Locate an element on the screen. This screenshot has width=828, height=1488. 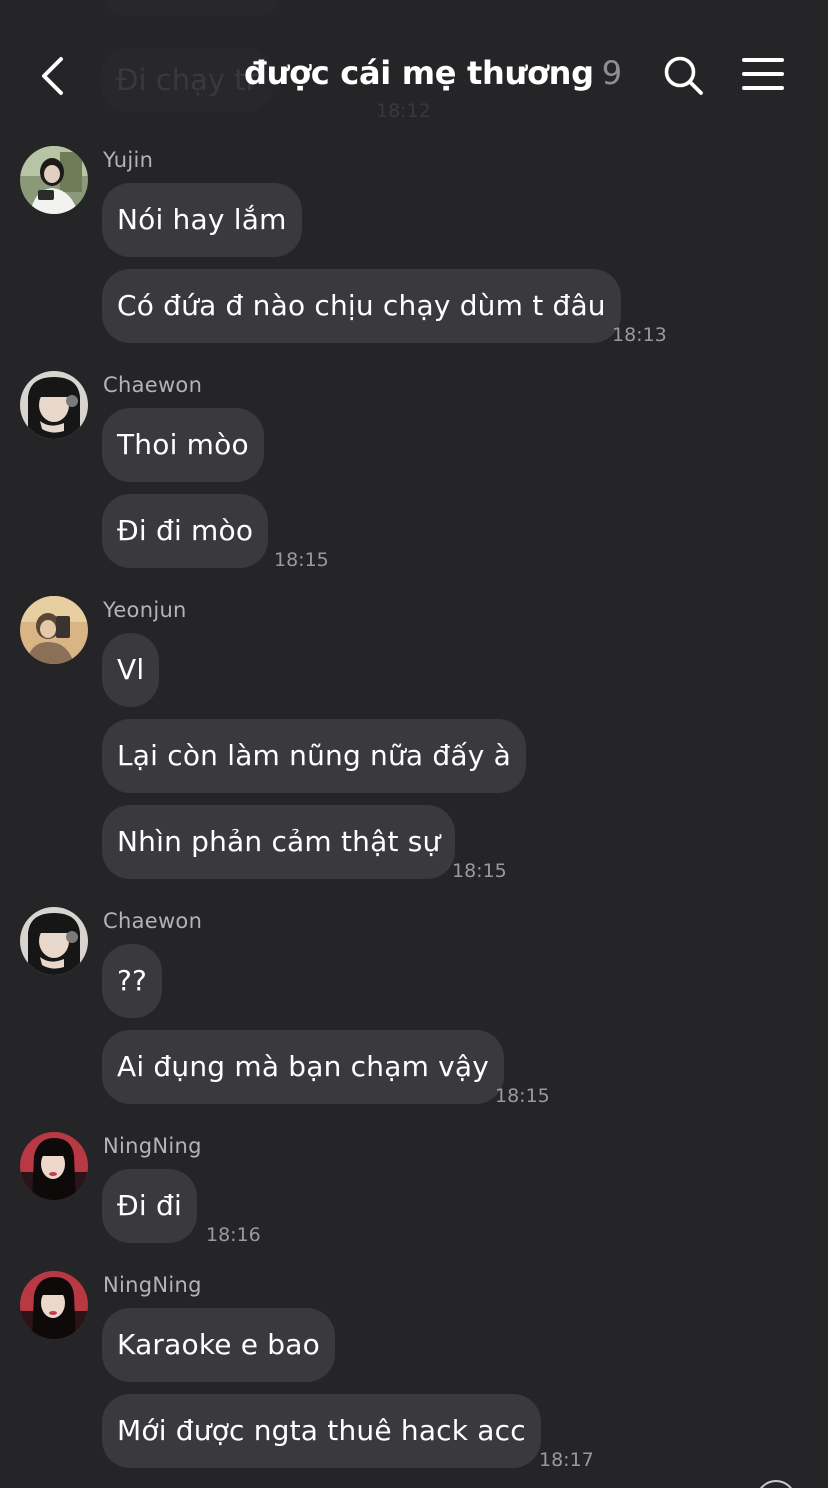
message-timestamp: 18:16 is located at coordinates (233, 1235).